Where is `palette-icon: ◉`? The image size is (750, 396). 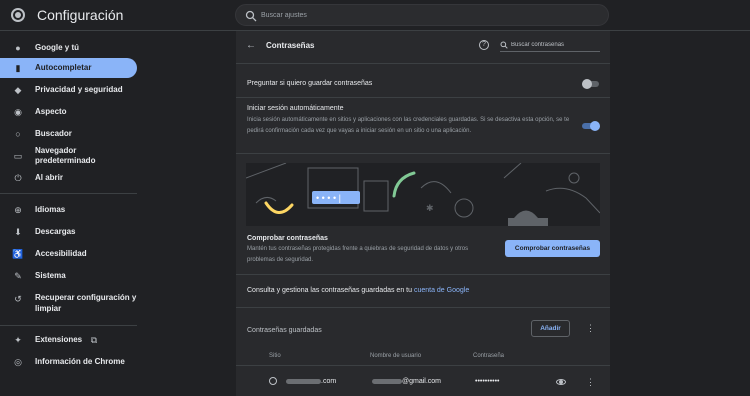
palette-icon: ◉ is located at coordinates (18, 112).